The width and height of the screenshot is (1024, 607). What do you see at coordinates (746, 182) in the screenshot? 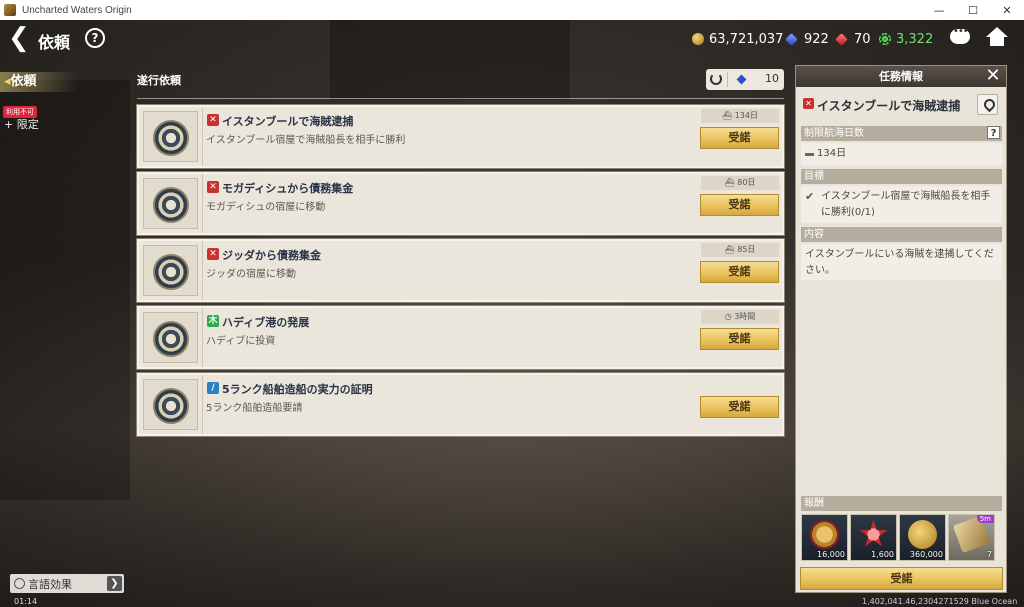
I see `quest-limit-value: 80日` at bounding box center [746, 182].